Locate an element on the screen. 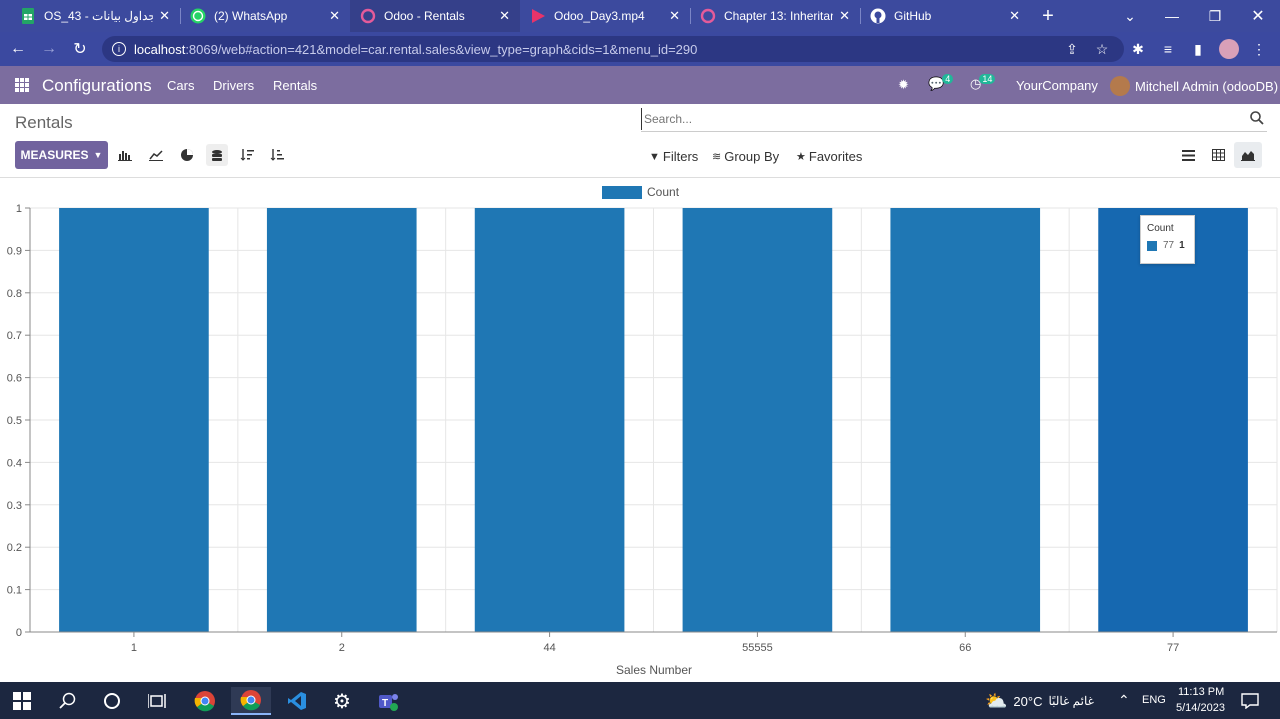 The width and height of the screenshot is (1280, 719). sheets-icon is located at coordinates (28, 16).